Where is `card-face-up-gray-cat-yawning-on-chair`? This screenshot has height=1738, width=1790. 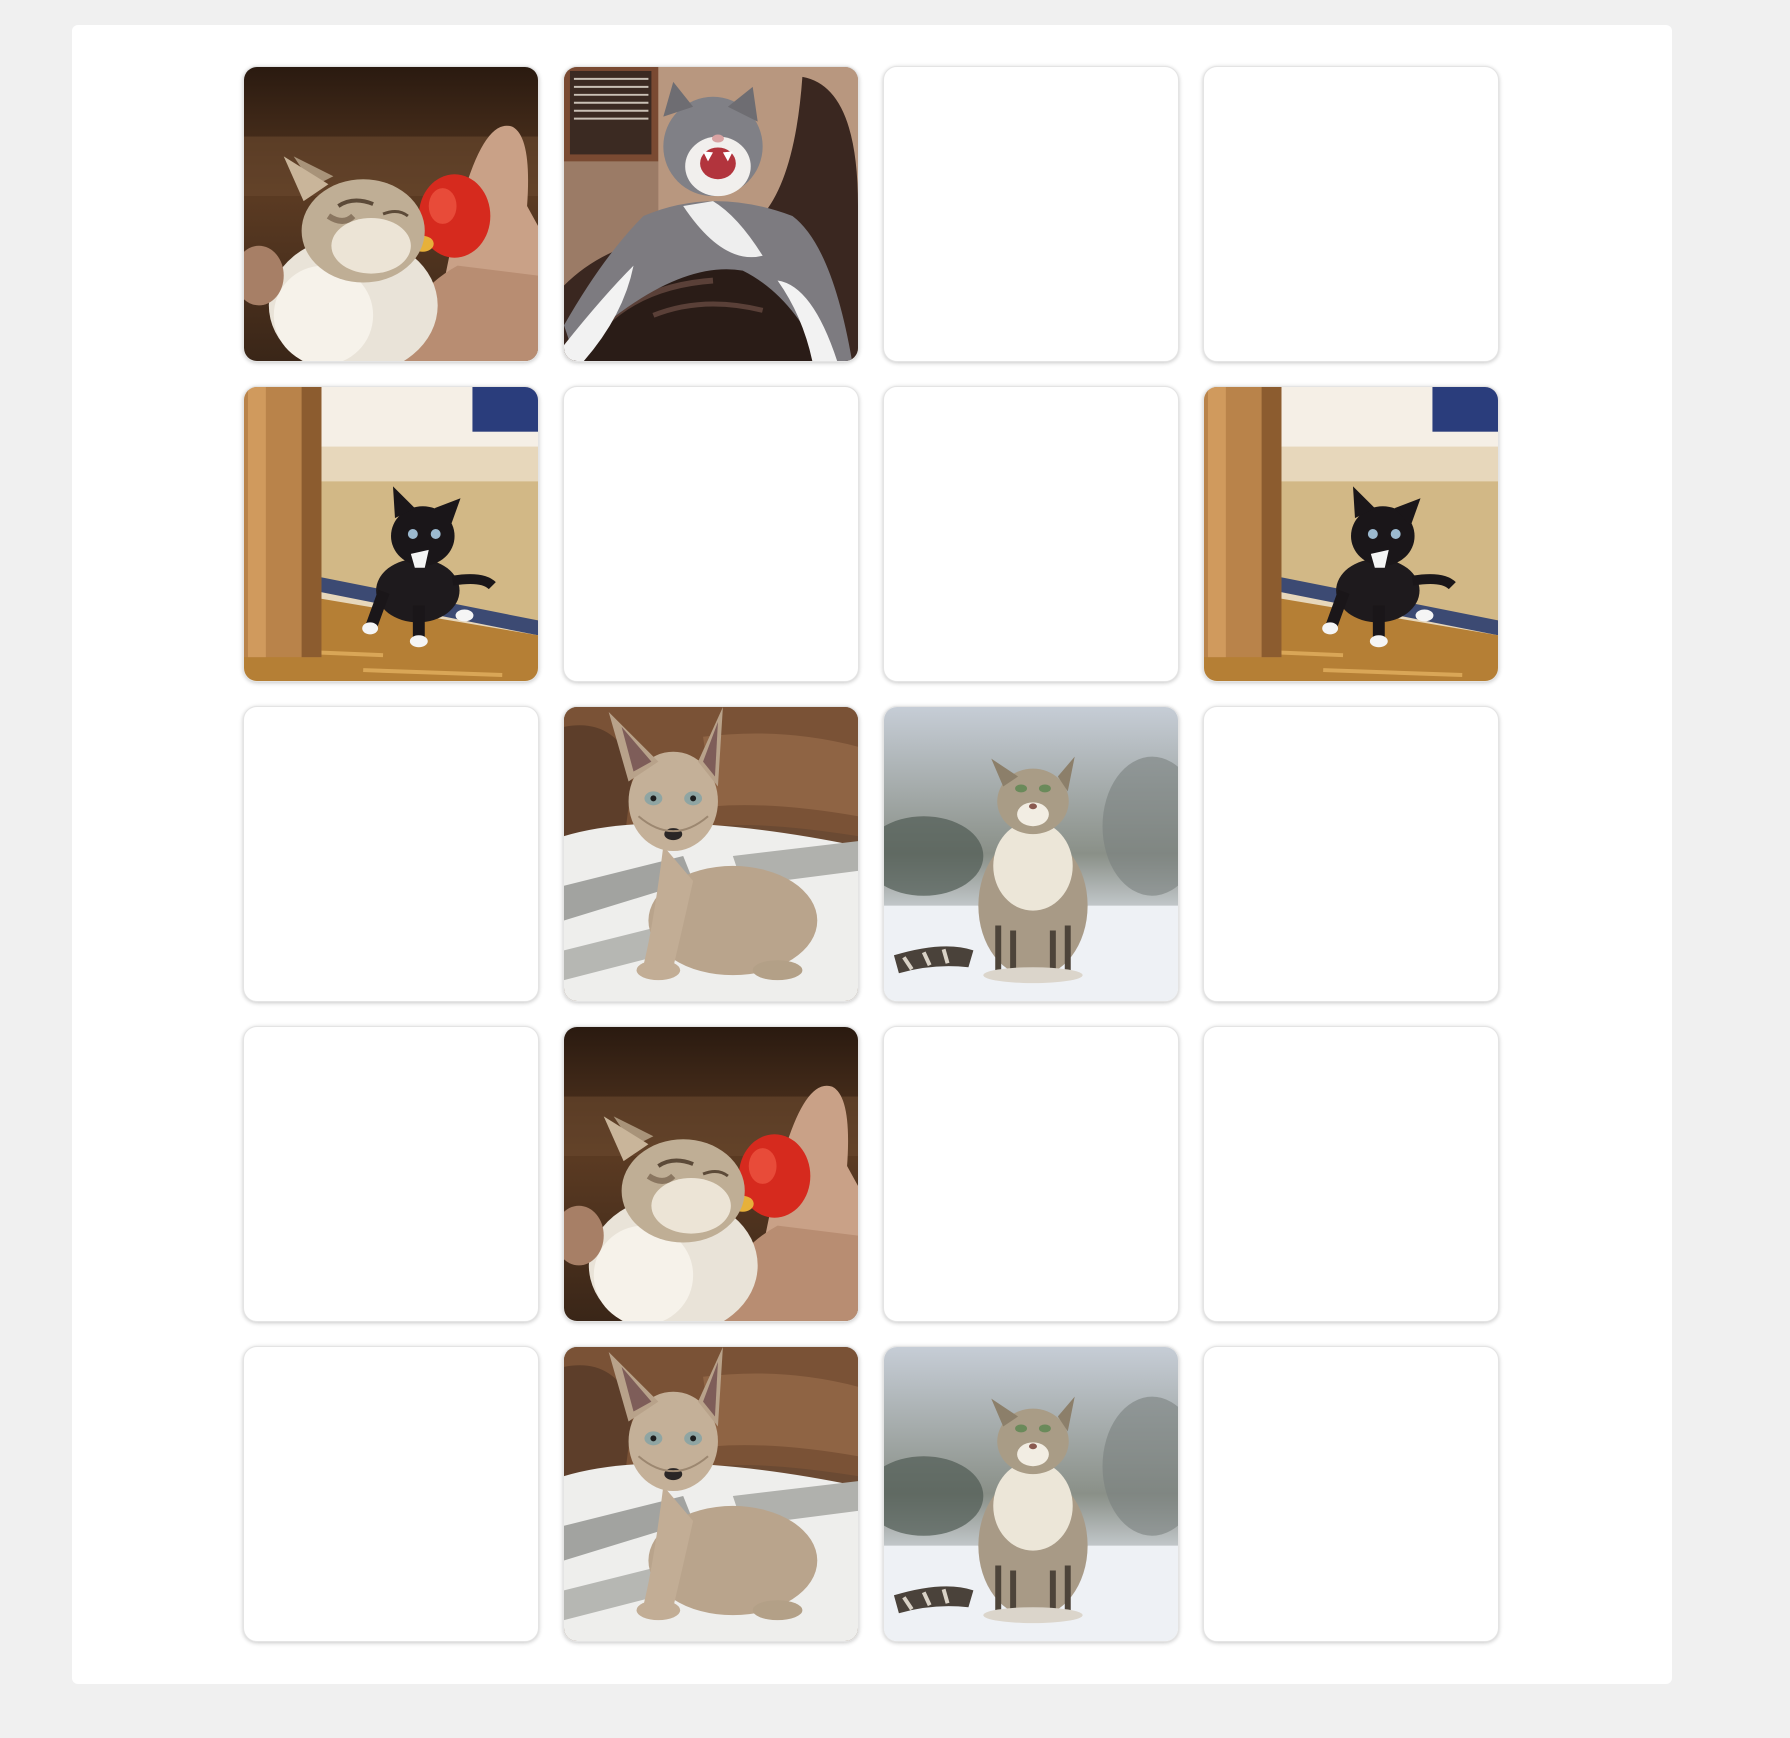 card-face-up-gray-cat-yawning-on-chair is located at coordinates (711, 214).